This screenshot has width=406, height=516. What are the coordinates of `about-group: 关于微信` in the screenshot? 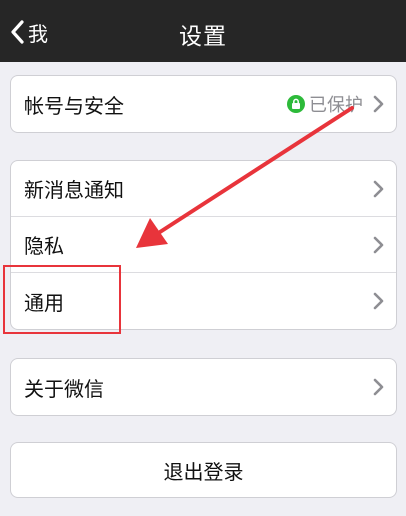 It's located at (203, 387).